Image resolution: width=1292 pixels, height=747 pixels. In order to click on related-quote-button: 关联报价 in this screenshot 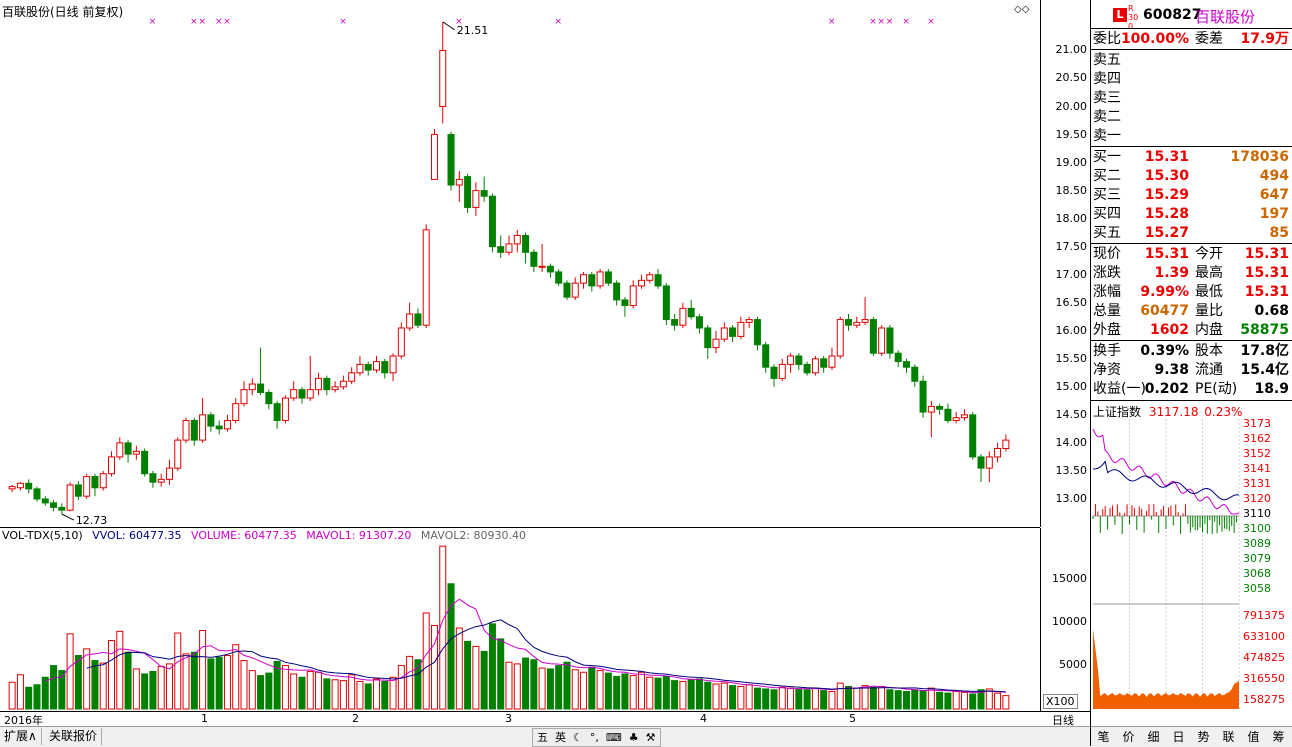, I will do `click(74, 736)`.